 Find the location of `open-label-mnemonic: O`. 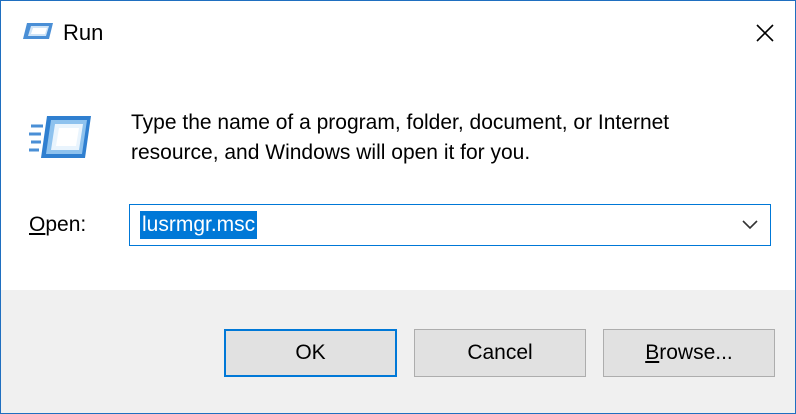

open-label-mnemonic: O is located at coordinates (37, 224).